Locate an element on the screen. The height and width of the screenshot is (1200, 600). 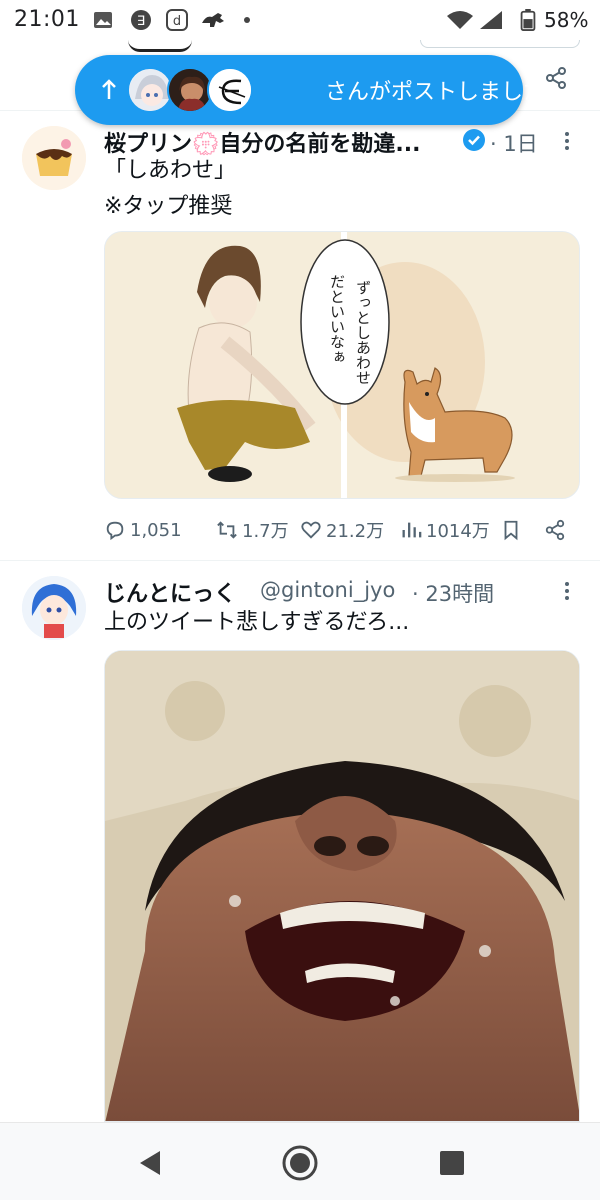
comic-bubble-line: ずっとしあわせ is located at coordinates (363, 332).